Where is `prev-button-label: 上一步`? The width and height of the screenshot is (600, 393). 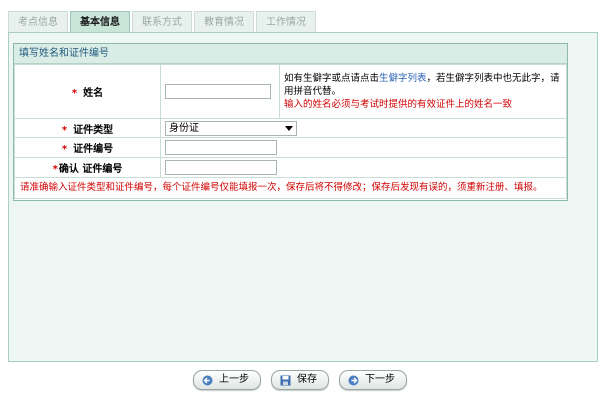 prev-button-label: 上一步 is located at coordinates (234, 379).